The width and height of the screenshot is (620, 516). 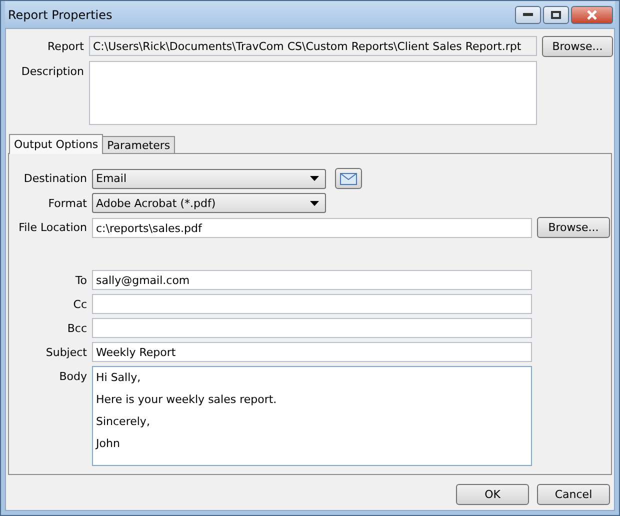 I want to click on email-field: Weekly Report, so click(x=312, y=352).